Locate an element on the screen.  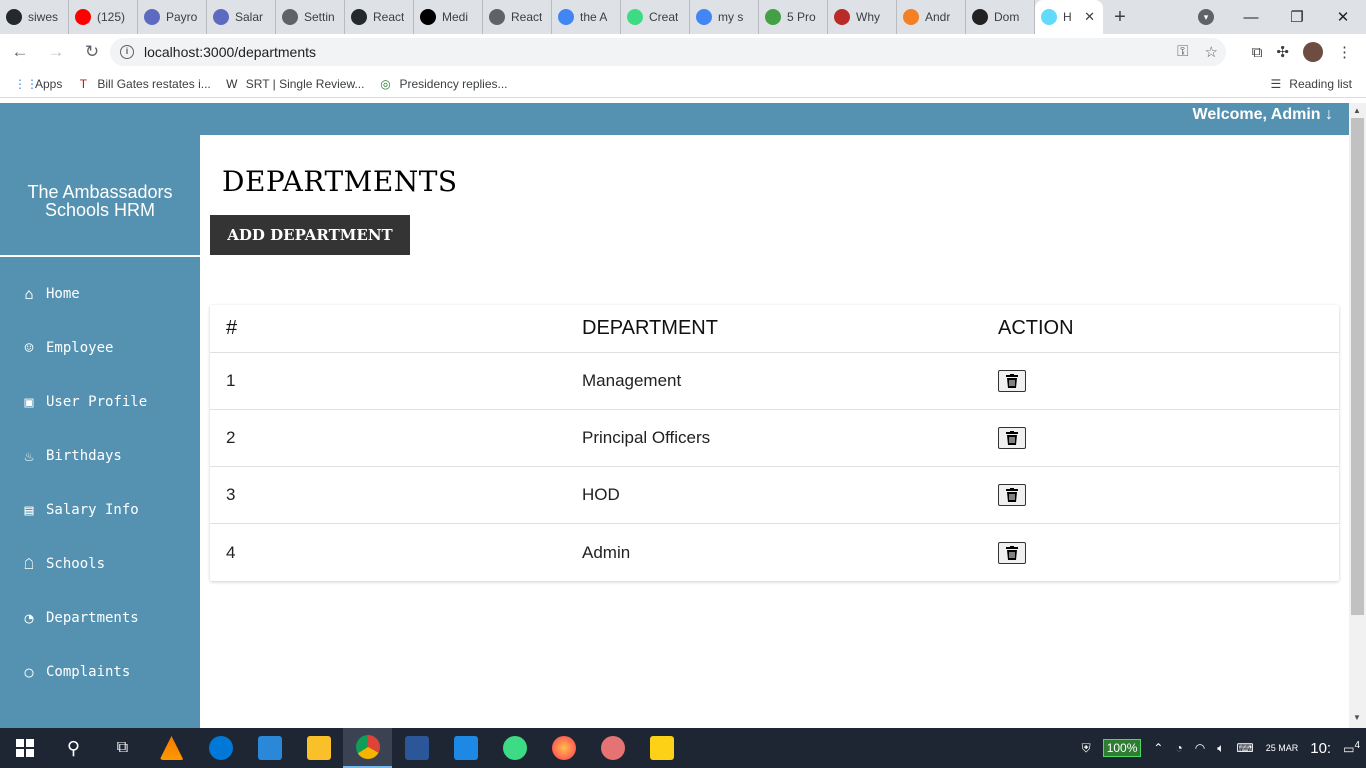
employee-icon: ☺ is located at coordinates (29, 348).